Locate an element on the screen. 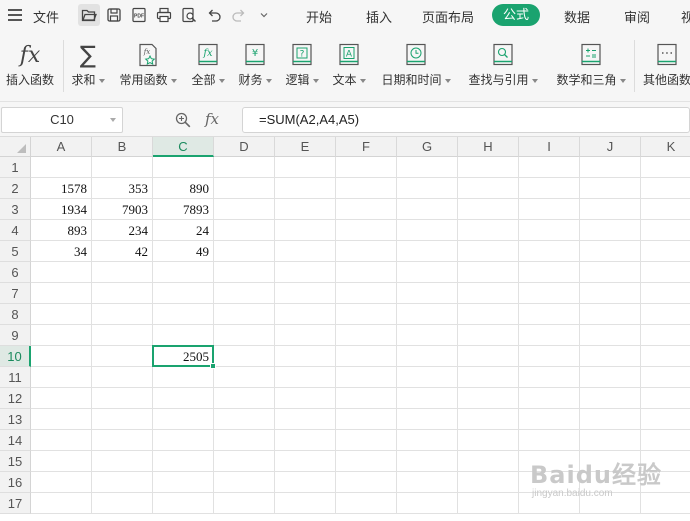 This screenshot has height=521, width=690. cell-k10 is located at coordinates (665, 356).